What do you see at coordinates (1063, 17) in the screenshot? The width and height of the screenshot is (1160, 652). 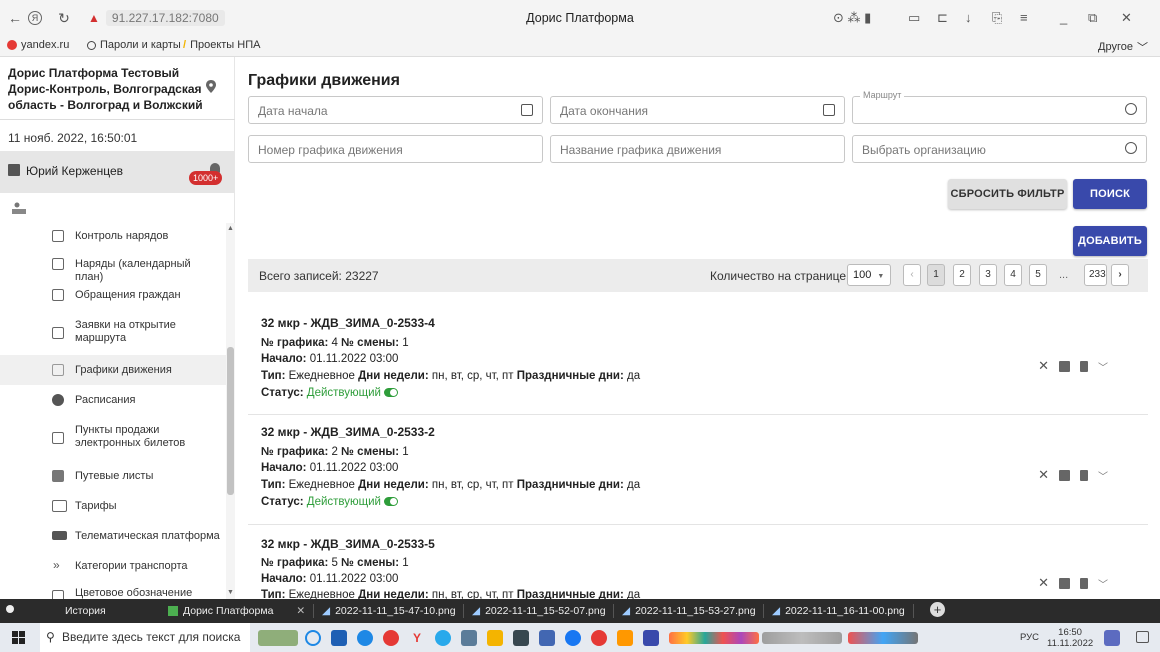 I see `minimize-icon: _` at bounding box center [1063, 17].